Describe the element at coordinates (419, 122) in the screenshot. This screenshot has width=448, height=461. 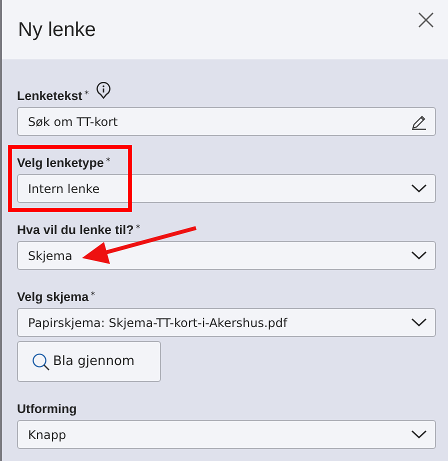
I see `pencil-icon` at that location.